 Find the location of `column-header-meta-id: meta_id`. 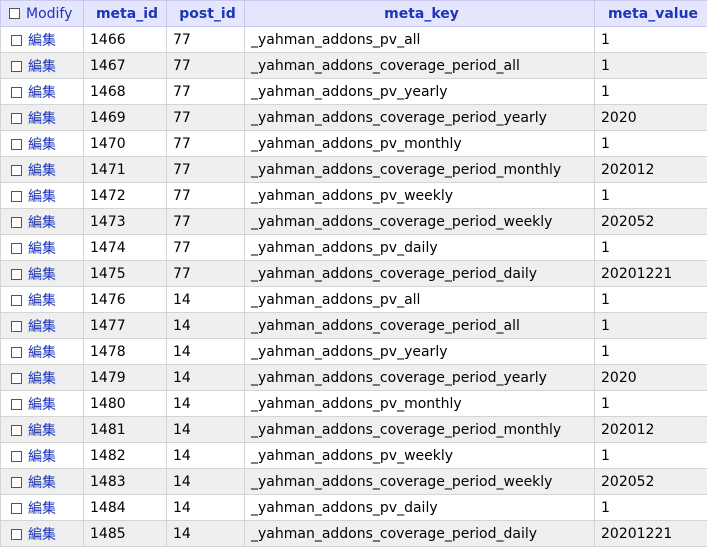

column-header-meta-id: meta_id is located at coordinates (125, 13).